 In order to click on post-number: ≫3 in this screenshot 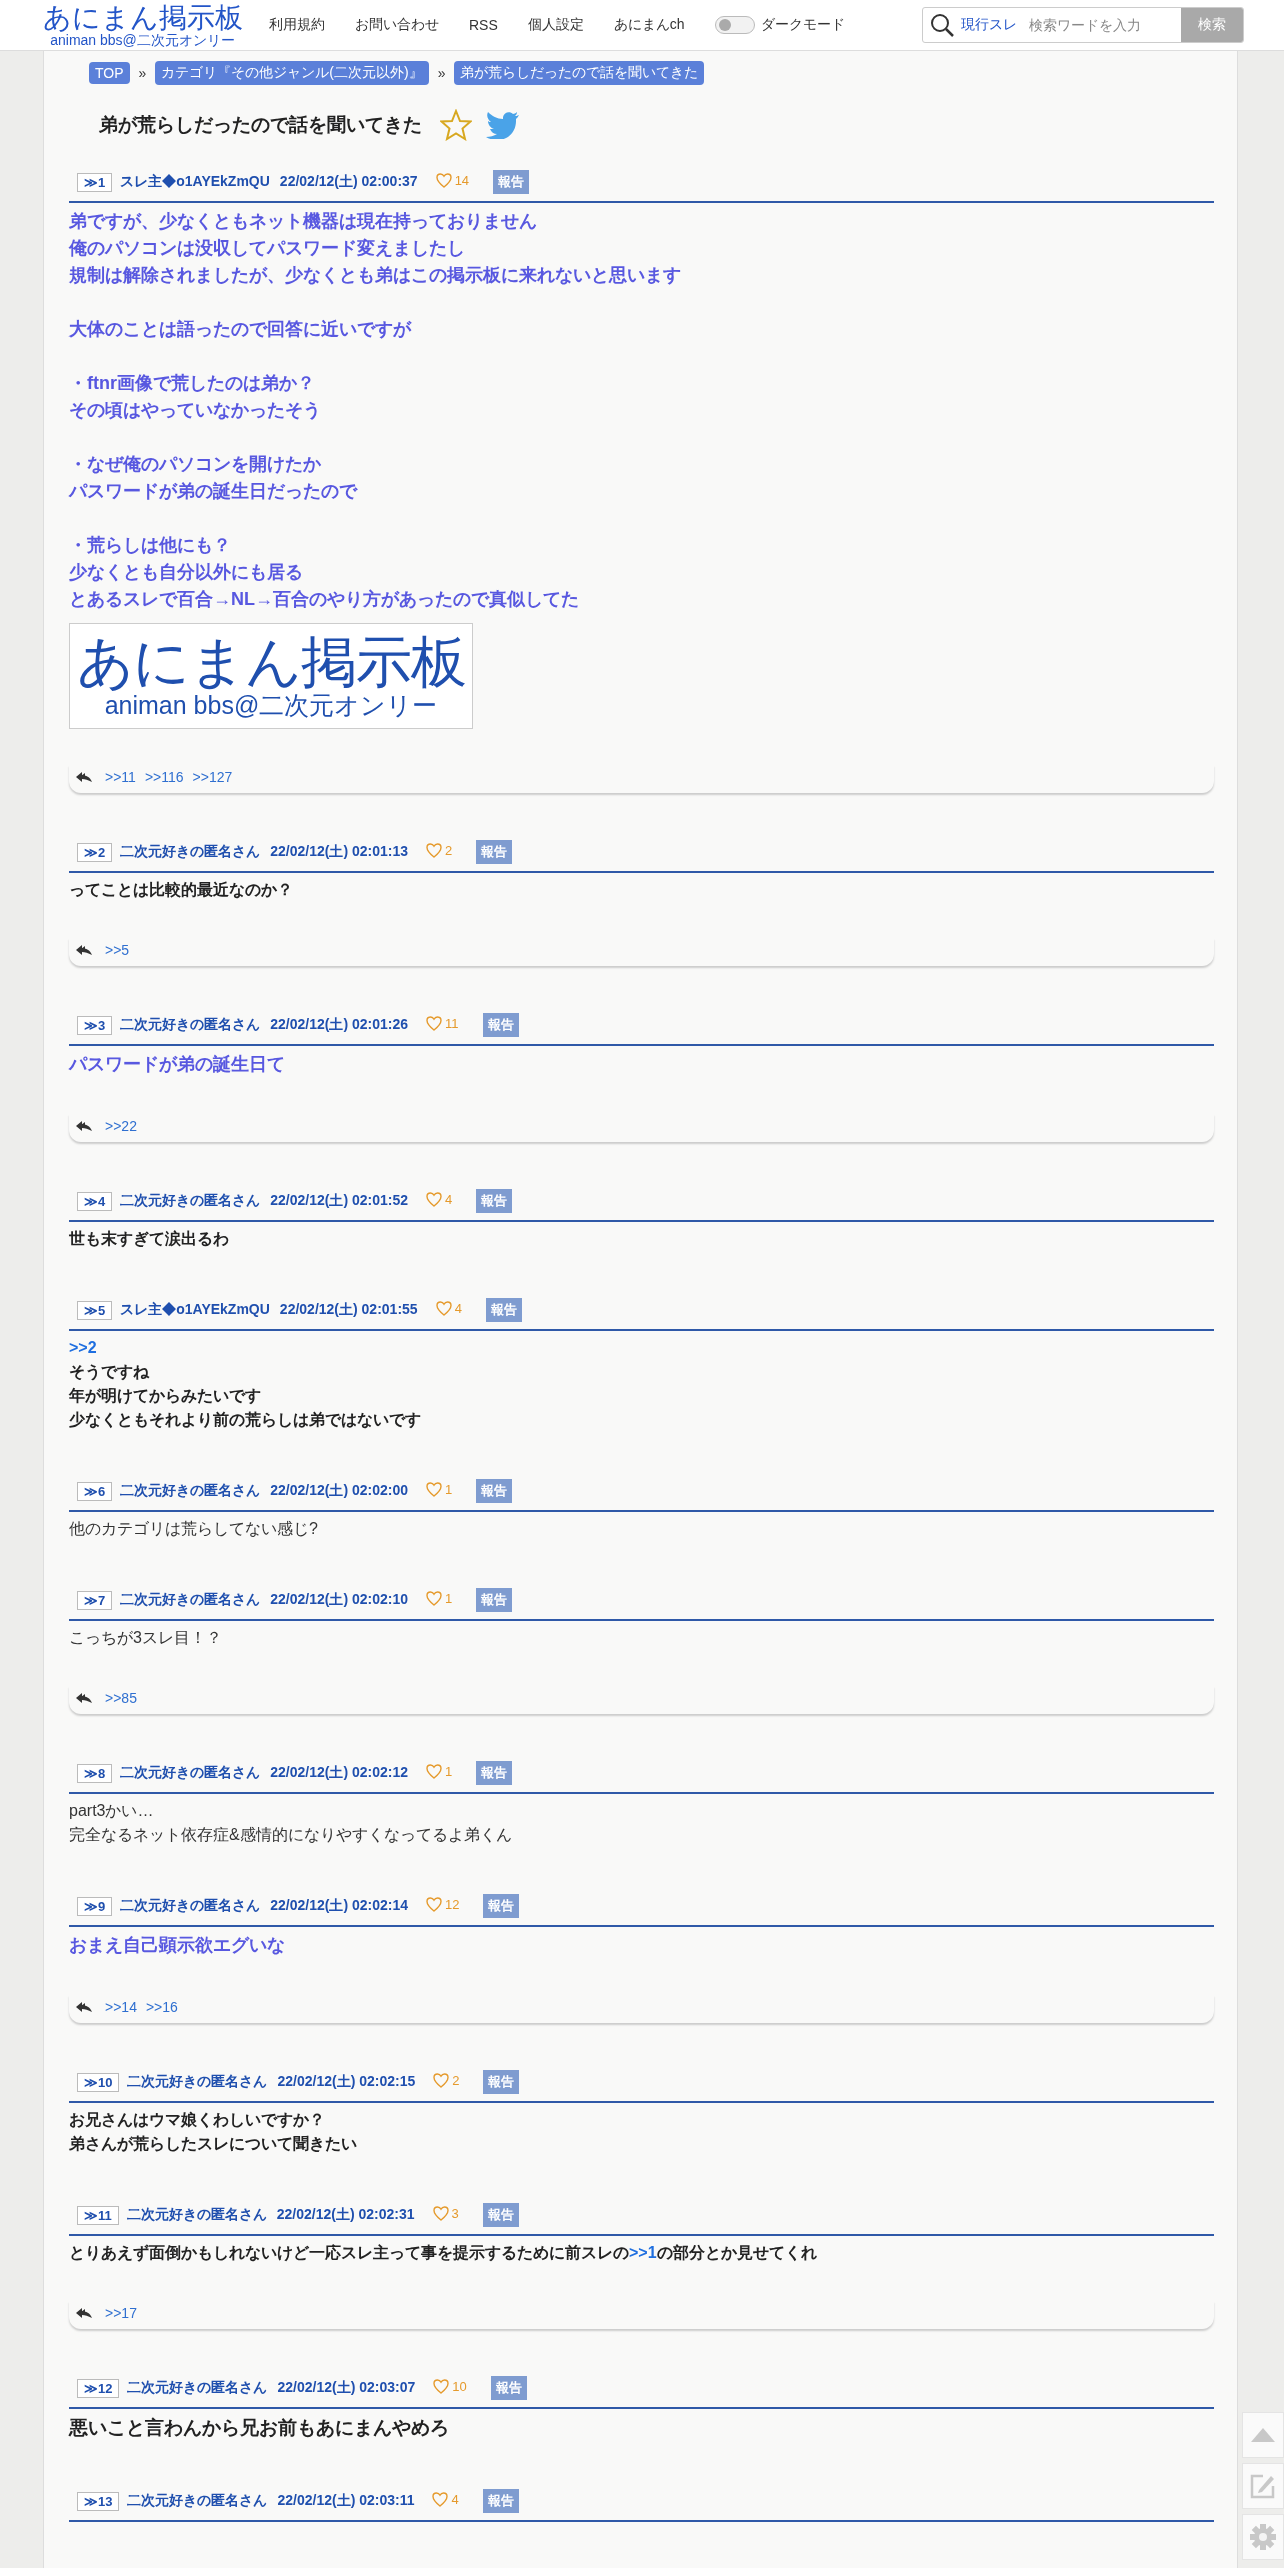, I will do `click(95, 1025)`.